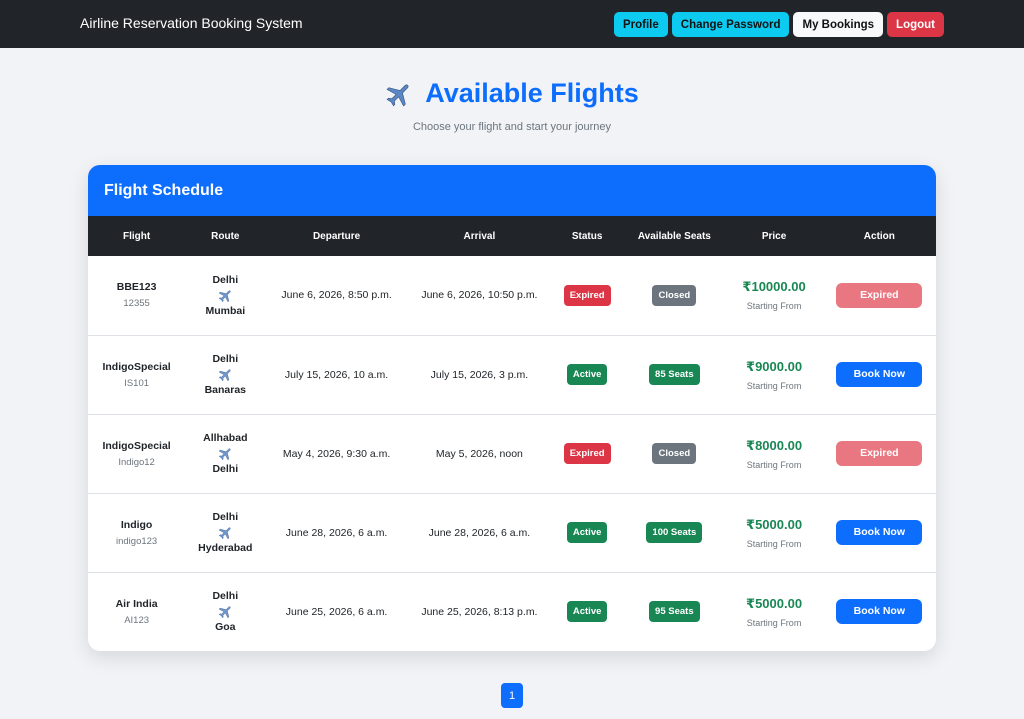 This screenshot has height=719, width=1024. I want to click on seats-badge: 85 Seats, so click(674, 374).